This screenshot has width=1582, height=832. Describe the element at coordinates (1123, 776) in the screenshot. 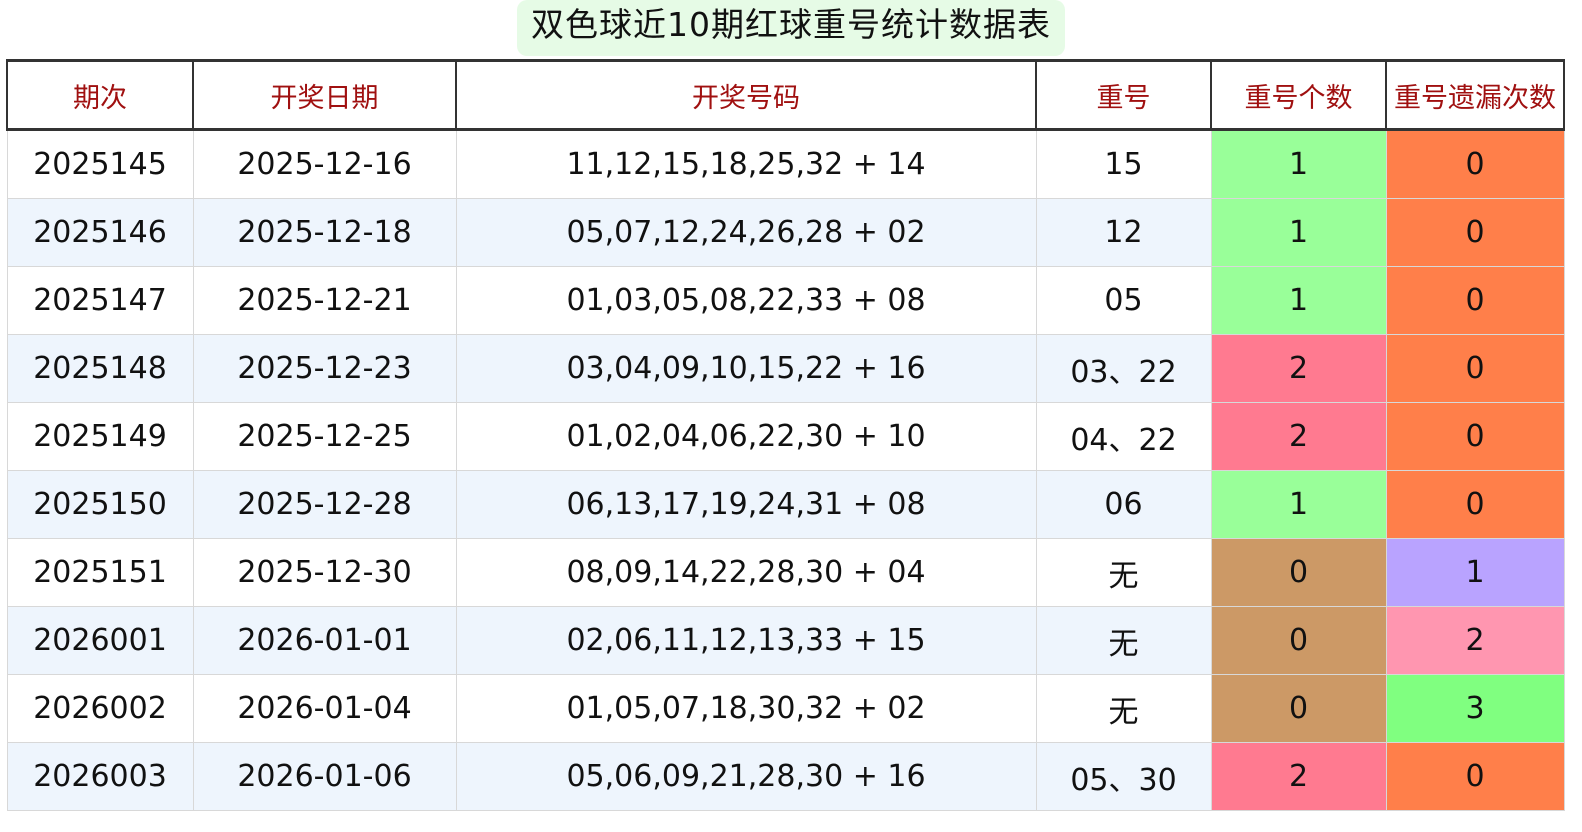

I see `cell-repeat: 05、30` at that location.